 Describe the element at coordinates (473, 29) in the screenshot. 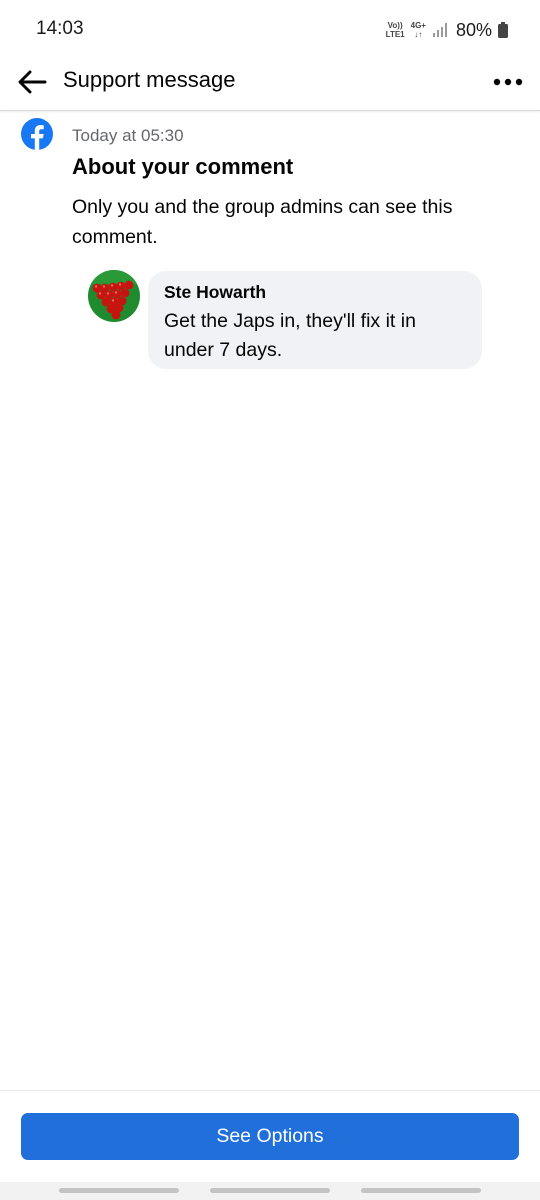

I see `battery-percentage: 80%` at that location.